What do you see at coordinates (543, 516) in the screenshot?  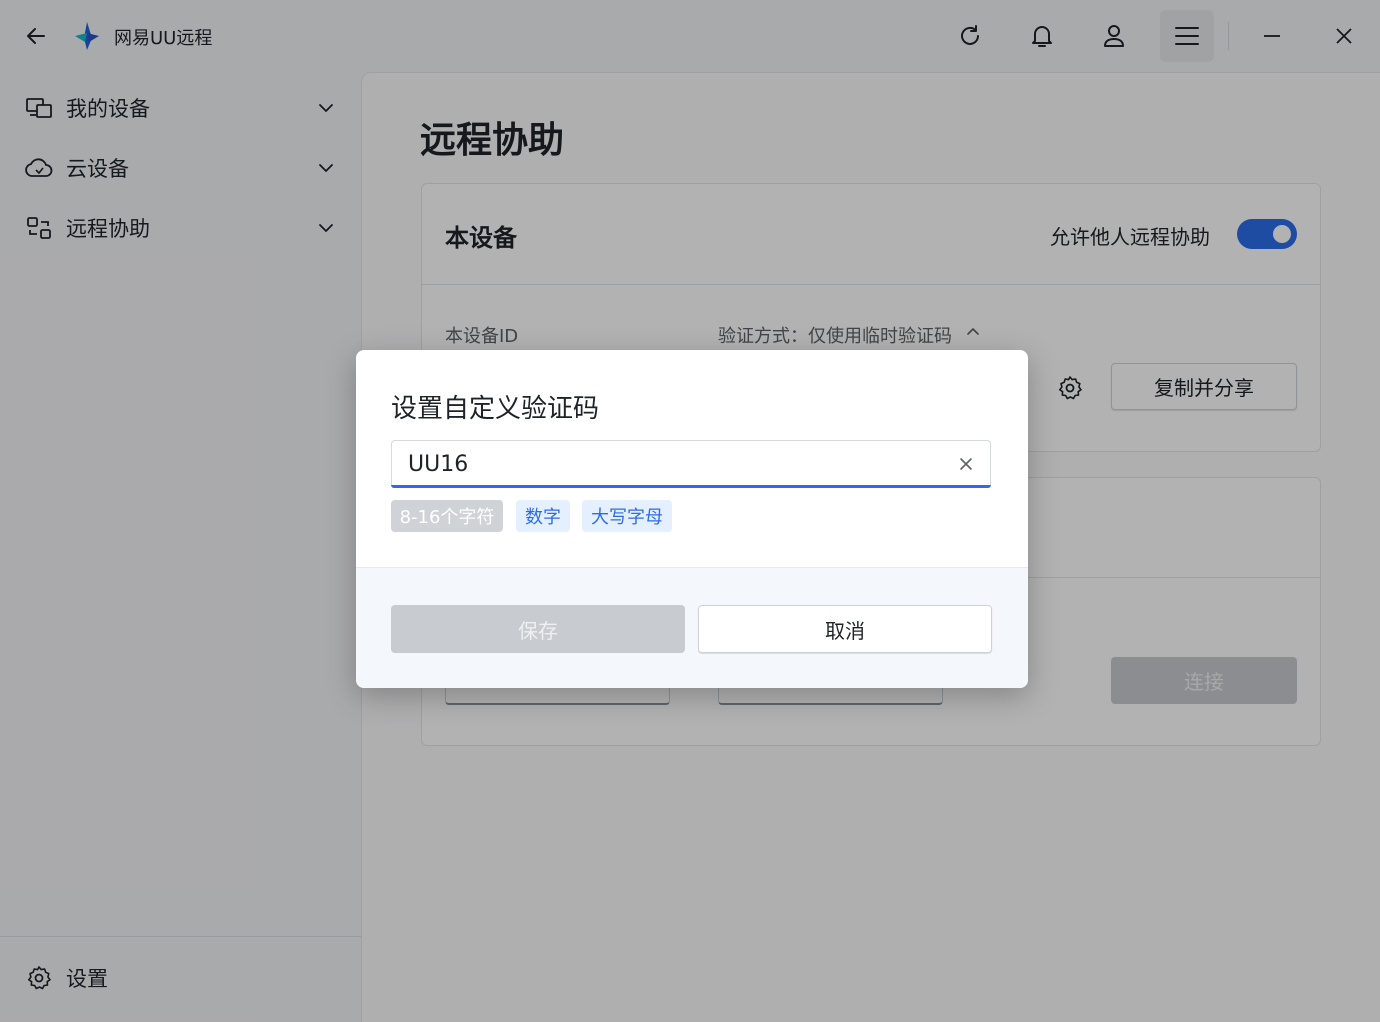 I see `rule-tag-digits: 数字` at bounding box center [543, 516].